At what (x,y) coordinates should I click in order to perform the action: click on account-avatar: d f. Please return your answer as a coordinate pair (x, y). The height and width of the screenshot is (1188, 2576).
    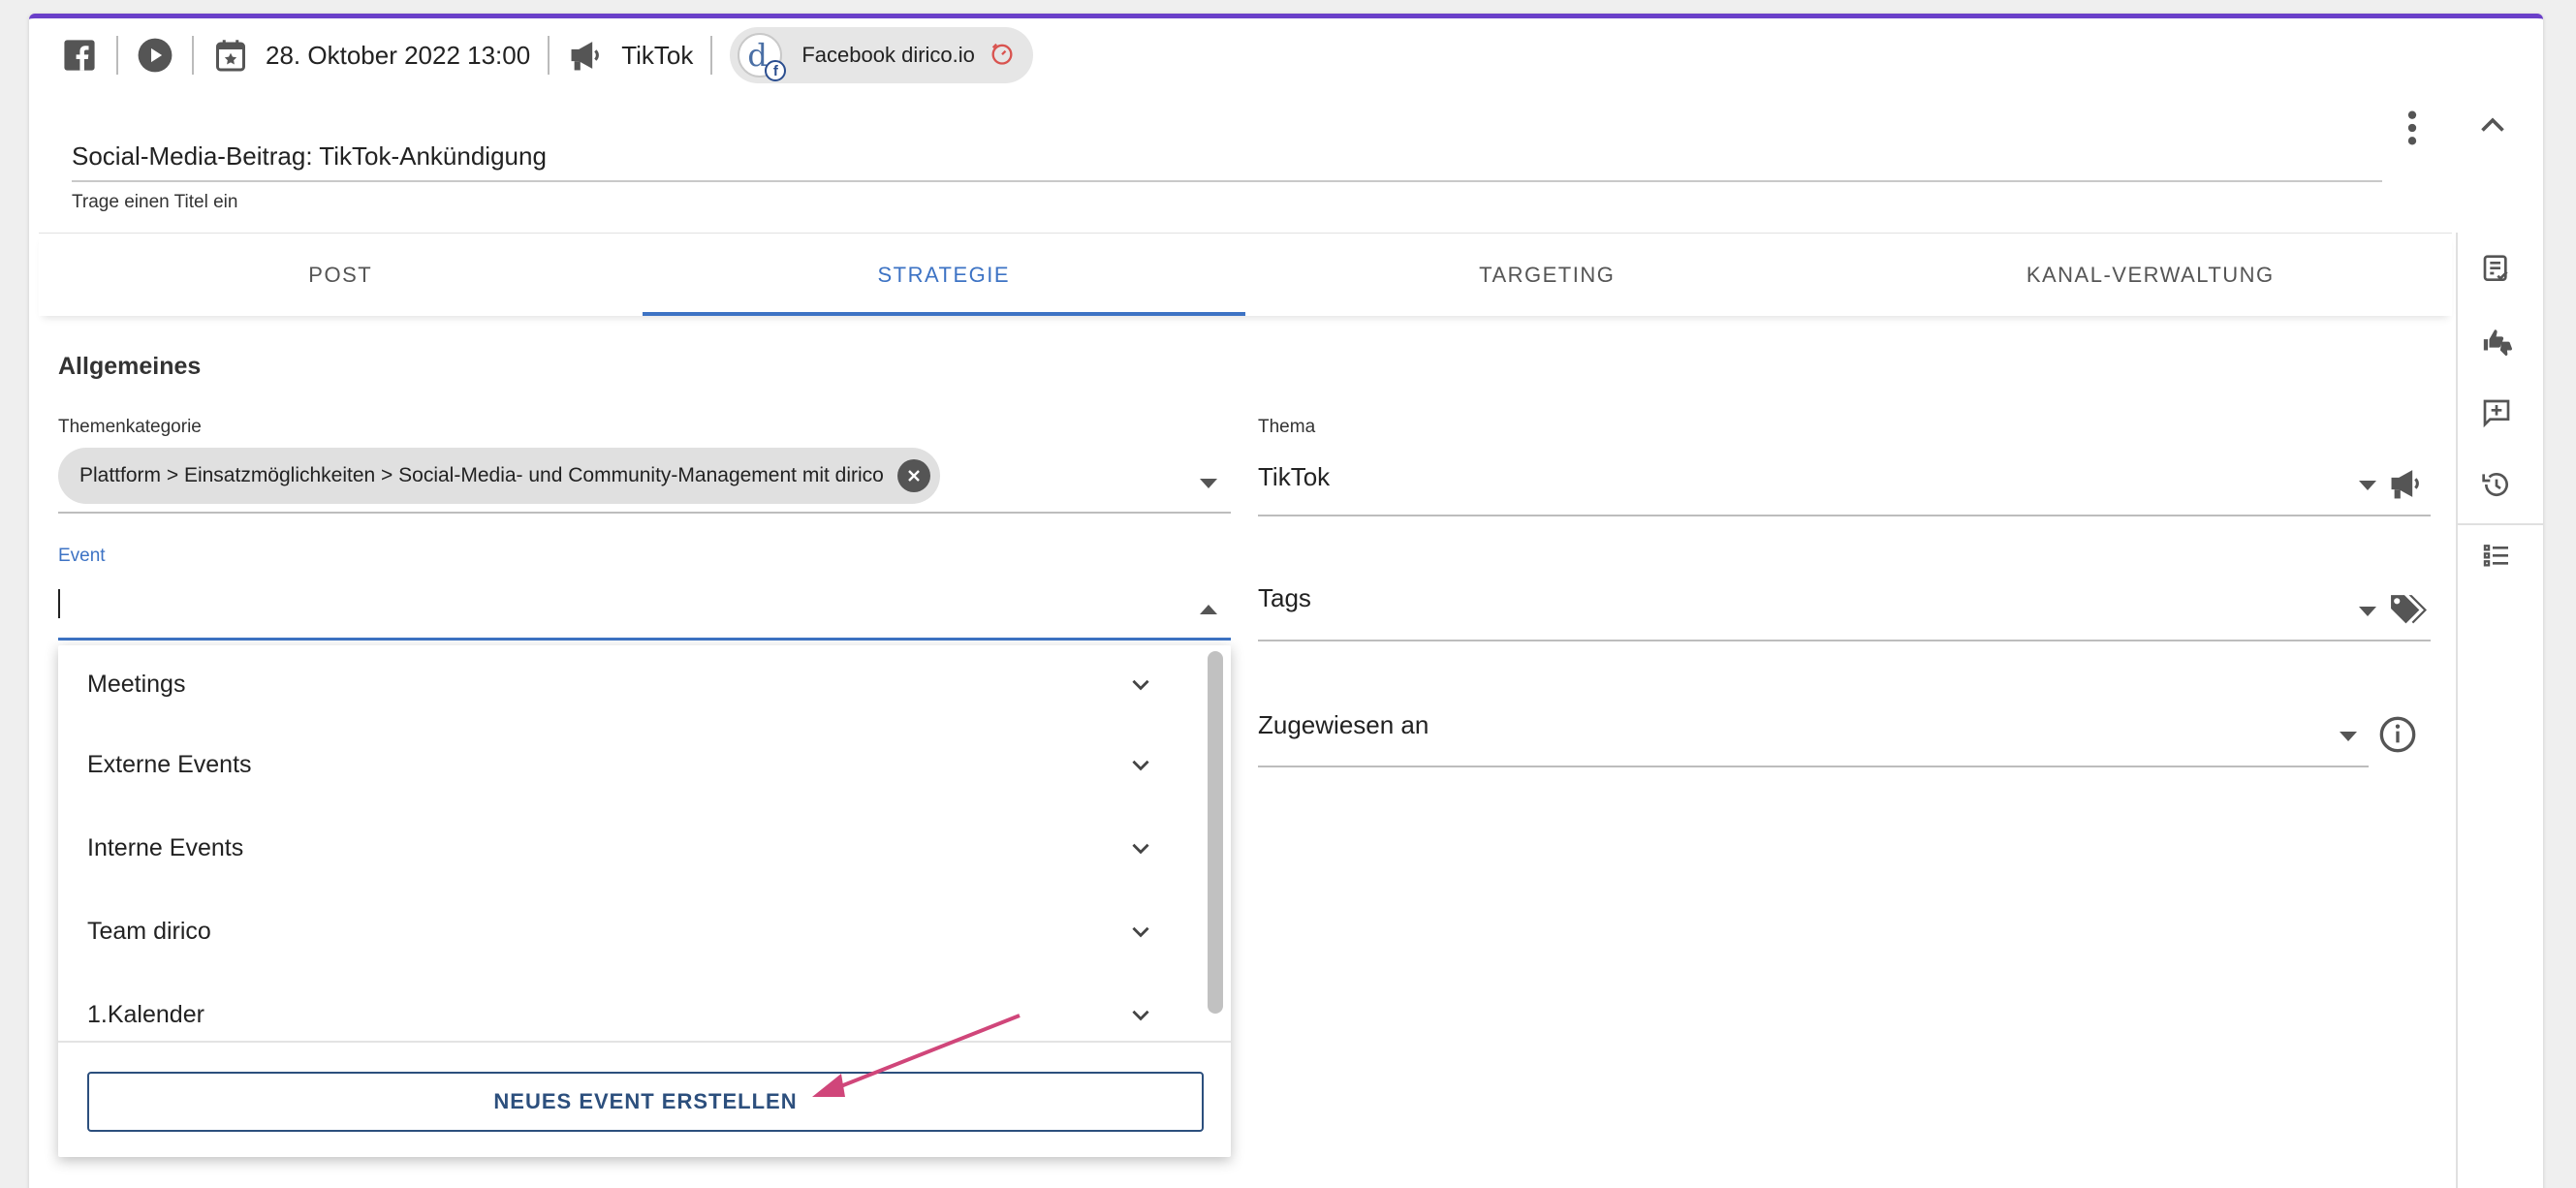
    Looking at the image, I should click on (762, 57).